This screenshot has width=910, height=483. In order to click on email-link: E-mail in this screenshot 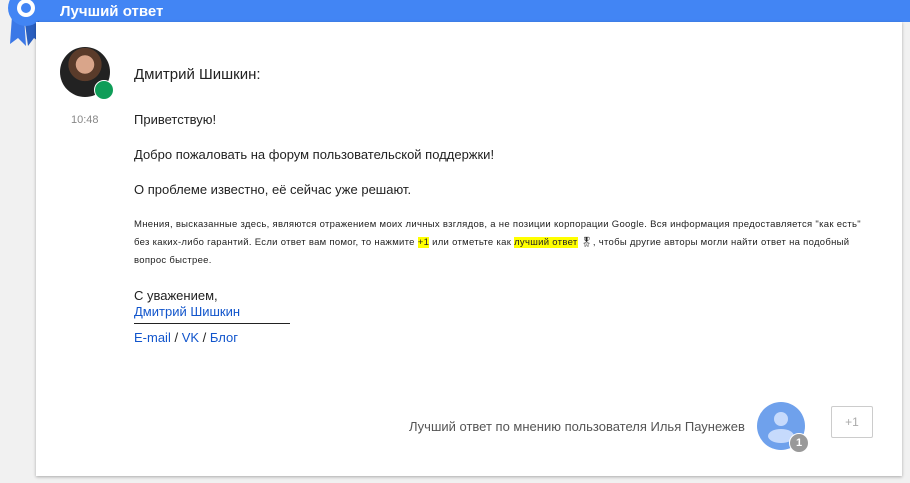, I will do `click(152, 337)`.